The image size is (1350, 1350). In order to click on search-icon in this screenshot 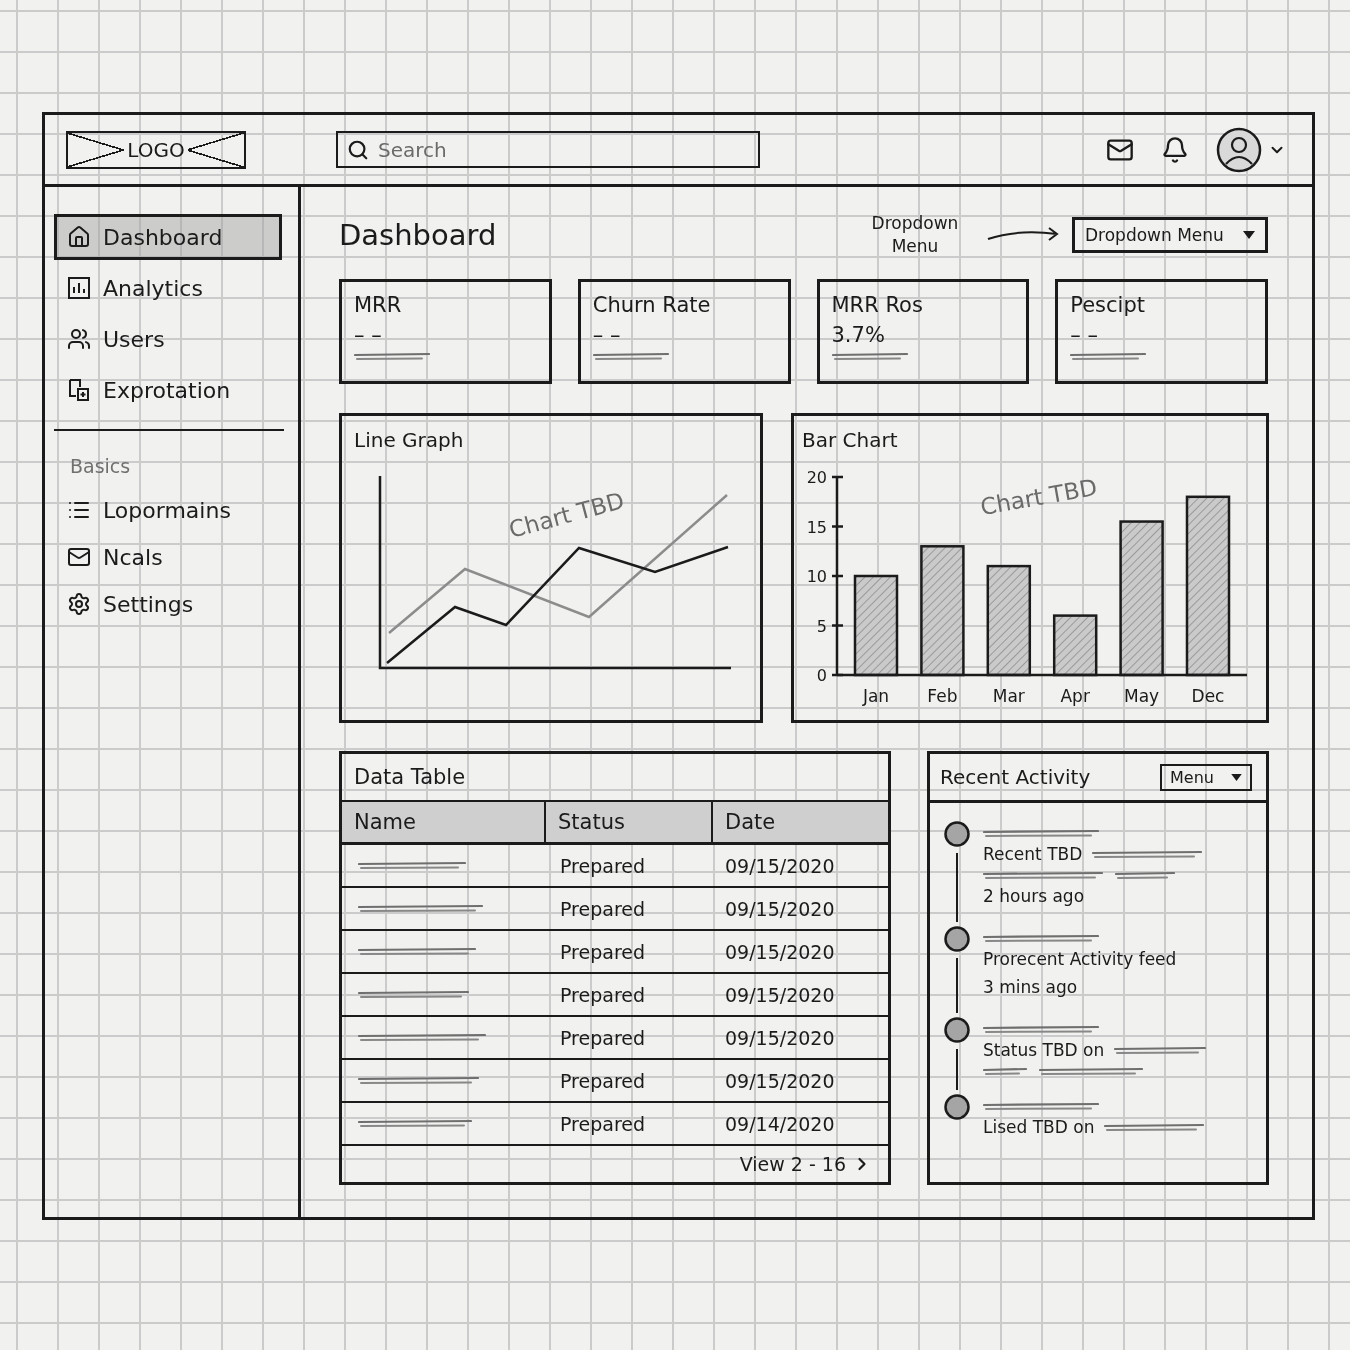, I will do `click(358, 150)`.